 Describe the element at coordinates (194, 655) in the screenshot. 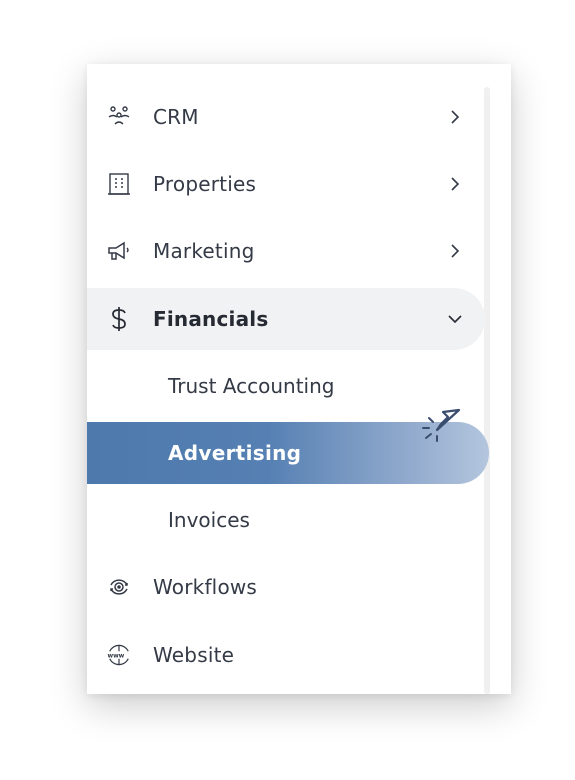

I see `menu-item-label: Website` at that location.